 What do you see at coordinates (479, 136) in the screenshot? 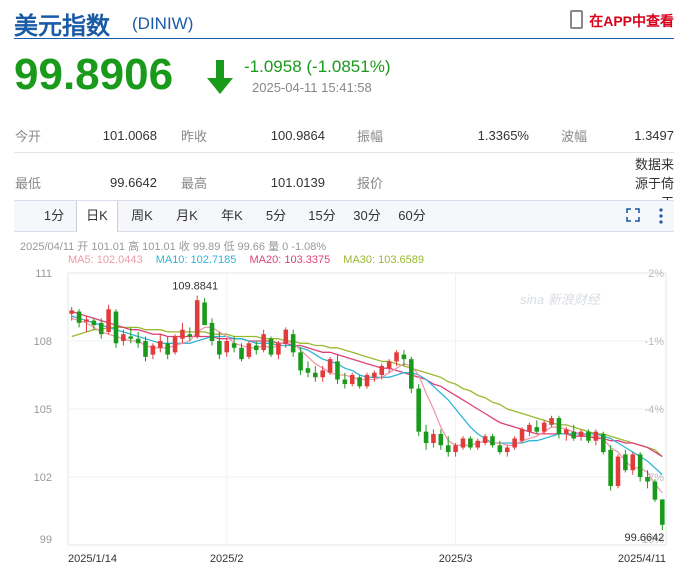
I see `stat-value: 1.3365%` at bounding box center [479, 136].